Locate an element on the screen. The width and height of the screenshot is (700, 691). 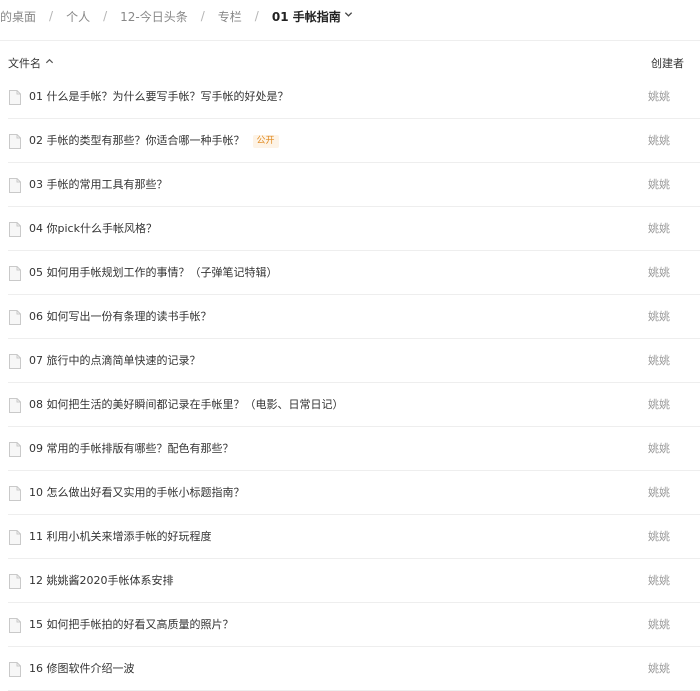
file-title: 12 姚姚酱2020手帐体系安排 is located at coordinates (101, 581).